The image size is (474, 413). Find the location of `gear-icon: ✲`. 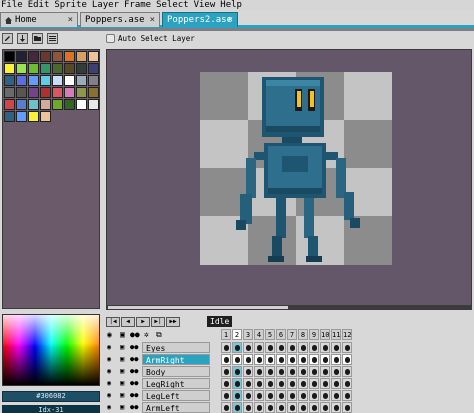

gear-icon: ✲ is located at coordinates (146, 334).